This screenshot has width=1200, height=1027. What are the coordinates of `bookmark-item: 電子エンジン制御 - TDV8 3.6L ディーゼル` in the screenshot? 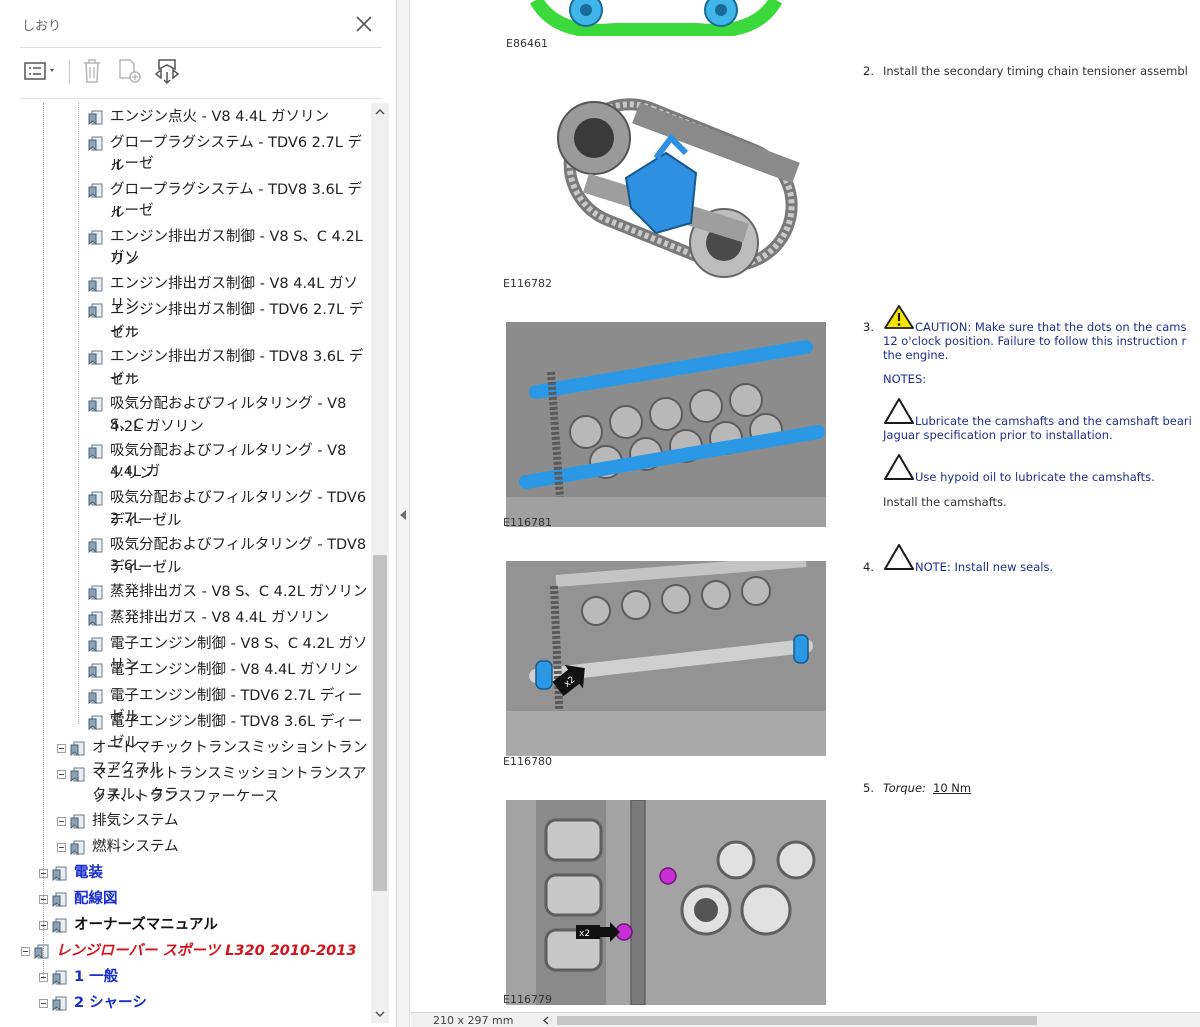 It's located at (185, 729).